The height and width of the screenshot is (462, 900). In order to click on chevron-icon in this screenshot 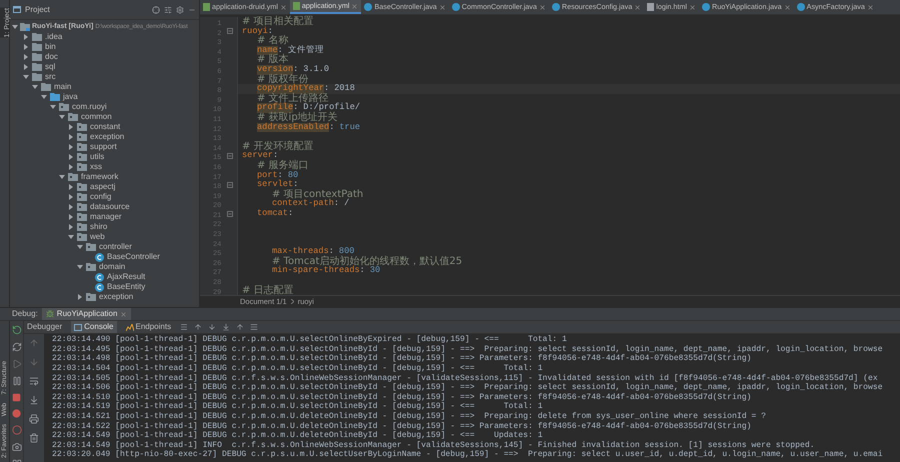, I will do `click(292, 301)`.